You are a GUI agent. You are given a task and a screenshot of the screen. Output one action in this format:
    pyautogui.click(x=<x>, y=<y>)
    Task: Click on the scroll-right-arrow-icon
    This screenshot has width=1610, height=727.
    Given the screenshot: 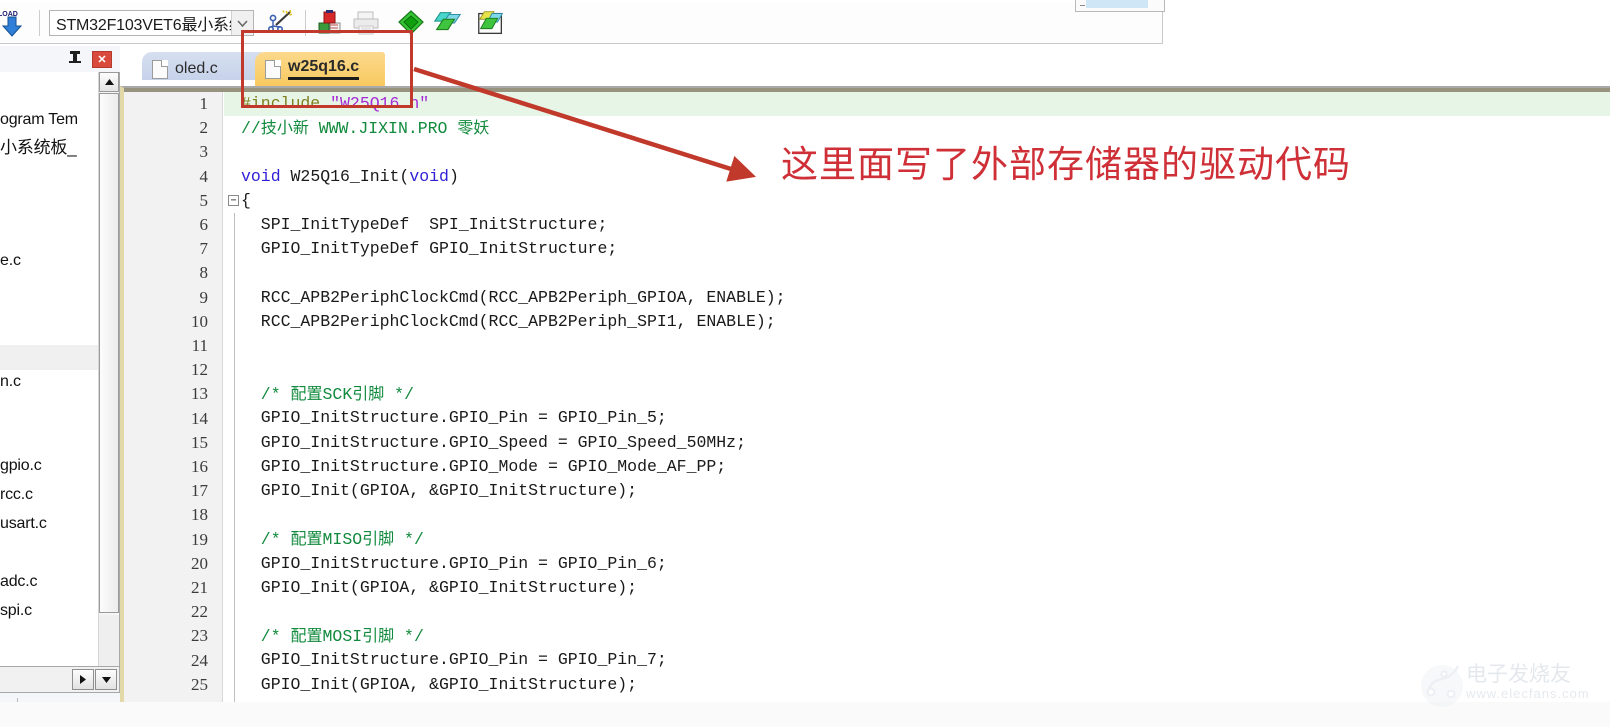 What is the action you would take?
    pyautogui.click(x=83, y=679)
    